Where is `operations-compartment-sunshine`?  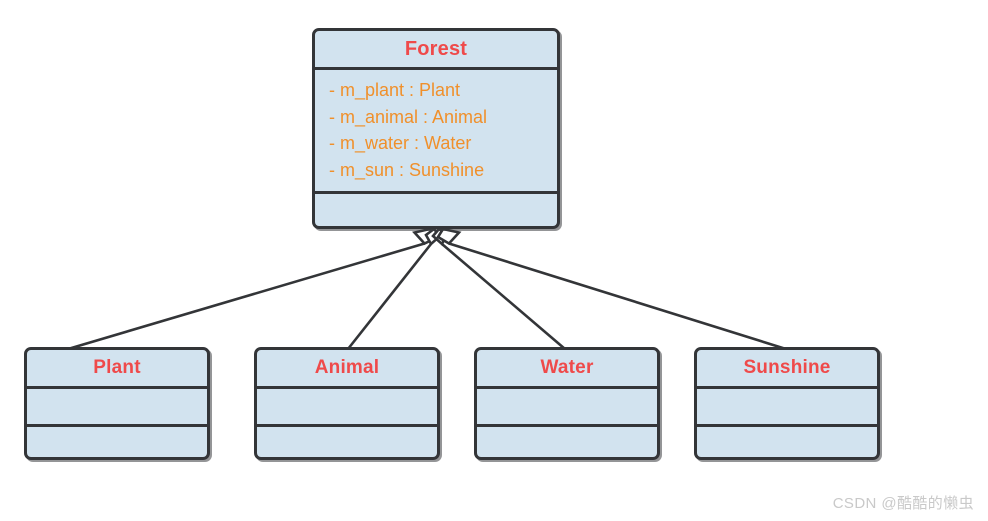
operations-compartment-sunshine is located at coordinates (787, 440).